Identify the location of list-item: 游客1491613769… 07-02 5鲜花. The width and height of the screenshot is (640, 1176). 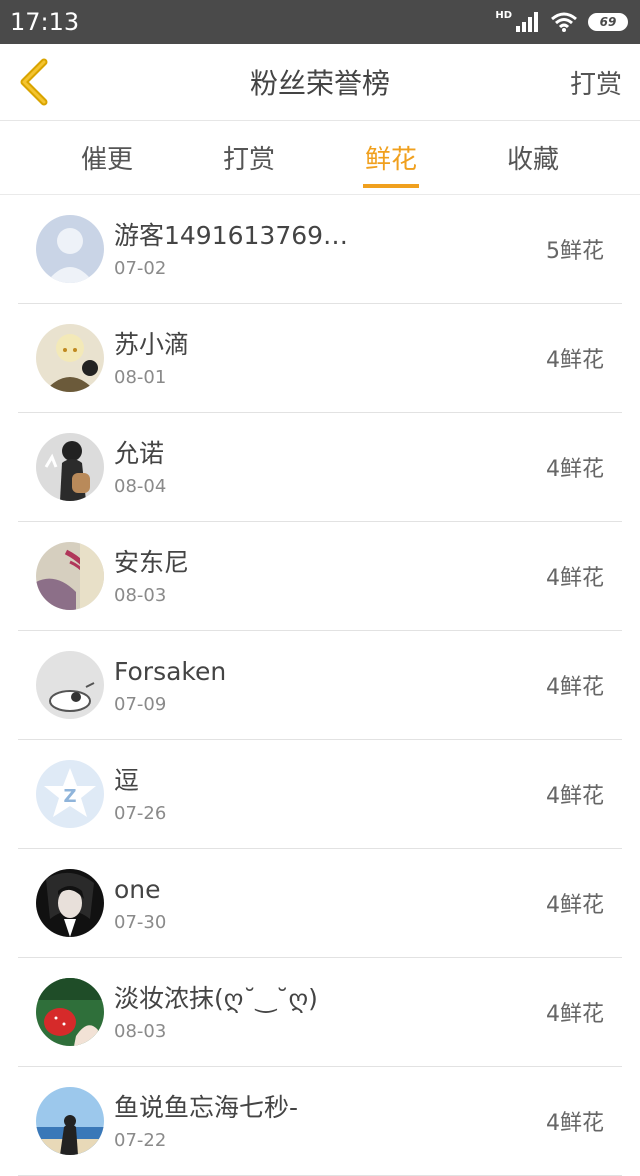
(320, 249).